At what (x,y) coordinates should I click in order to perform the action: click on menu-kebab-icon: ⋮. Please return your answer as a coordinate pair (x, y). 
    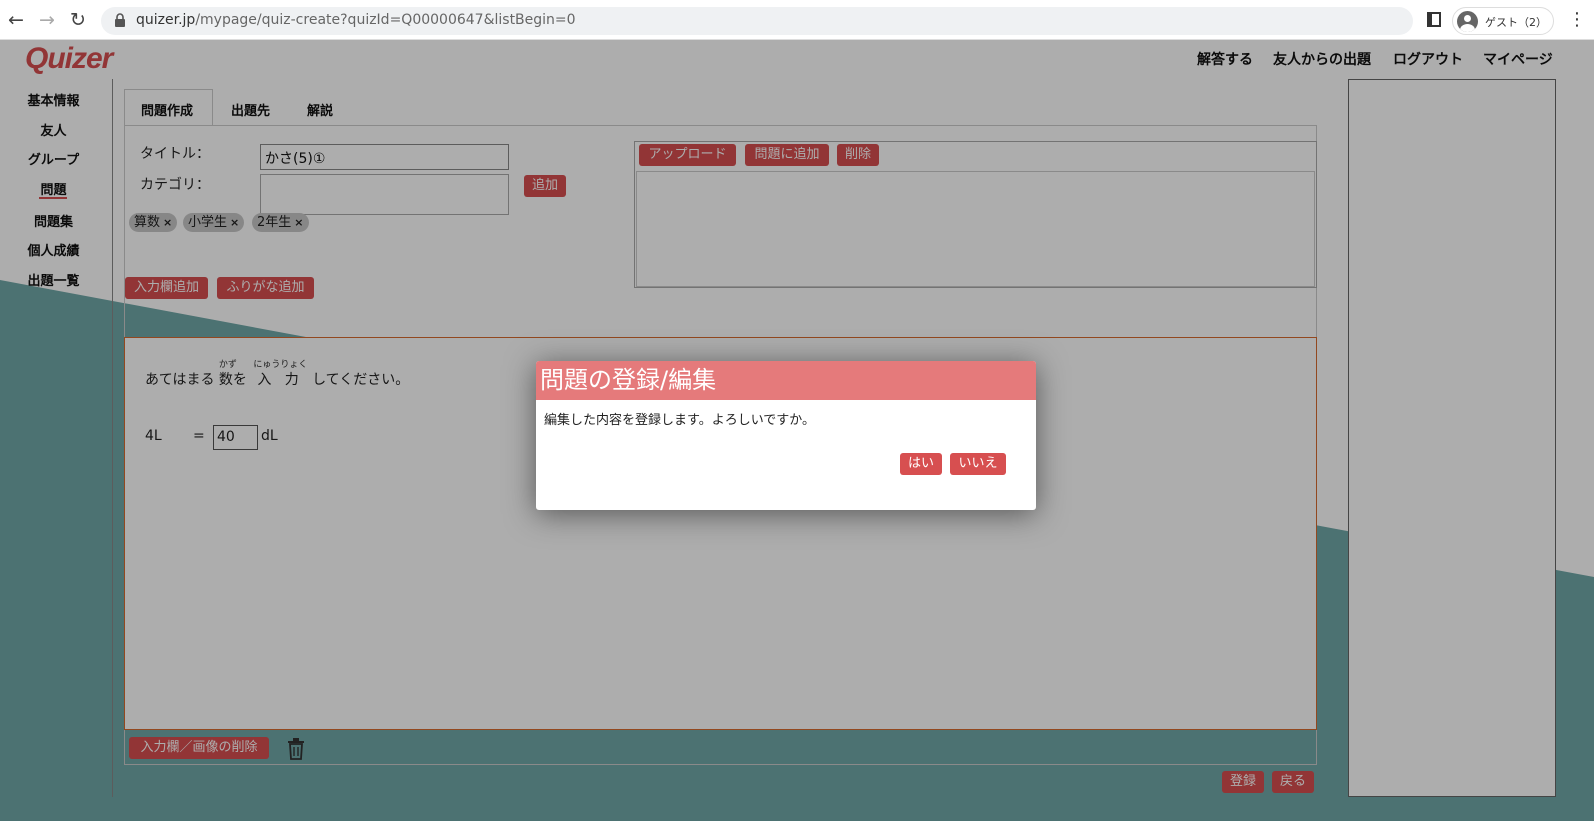
    Looking at the image, I should click on (1577, 20).